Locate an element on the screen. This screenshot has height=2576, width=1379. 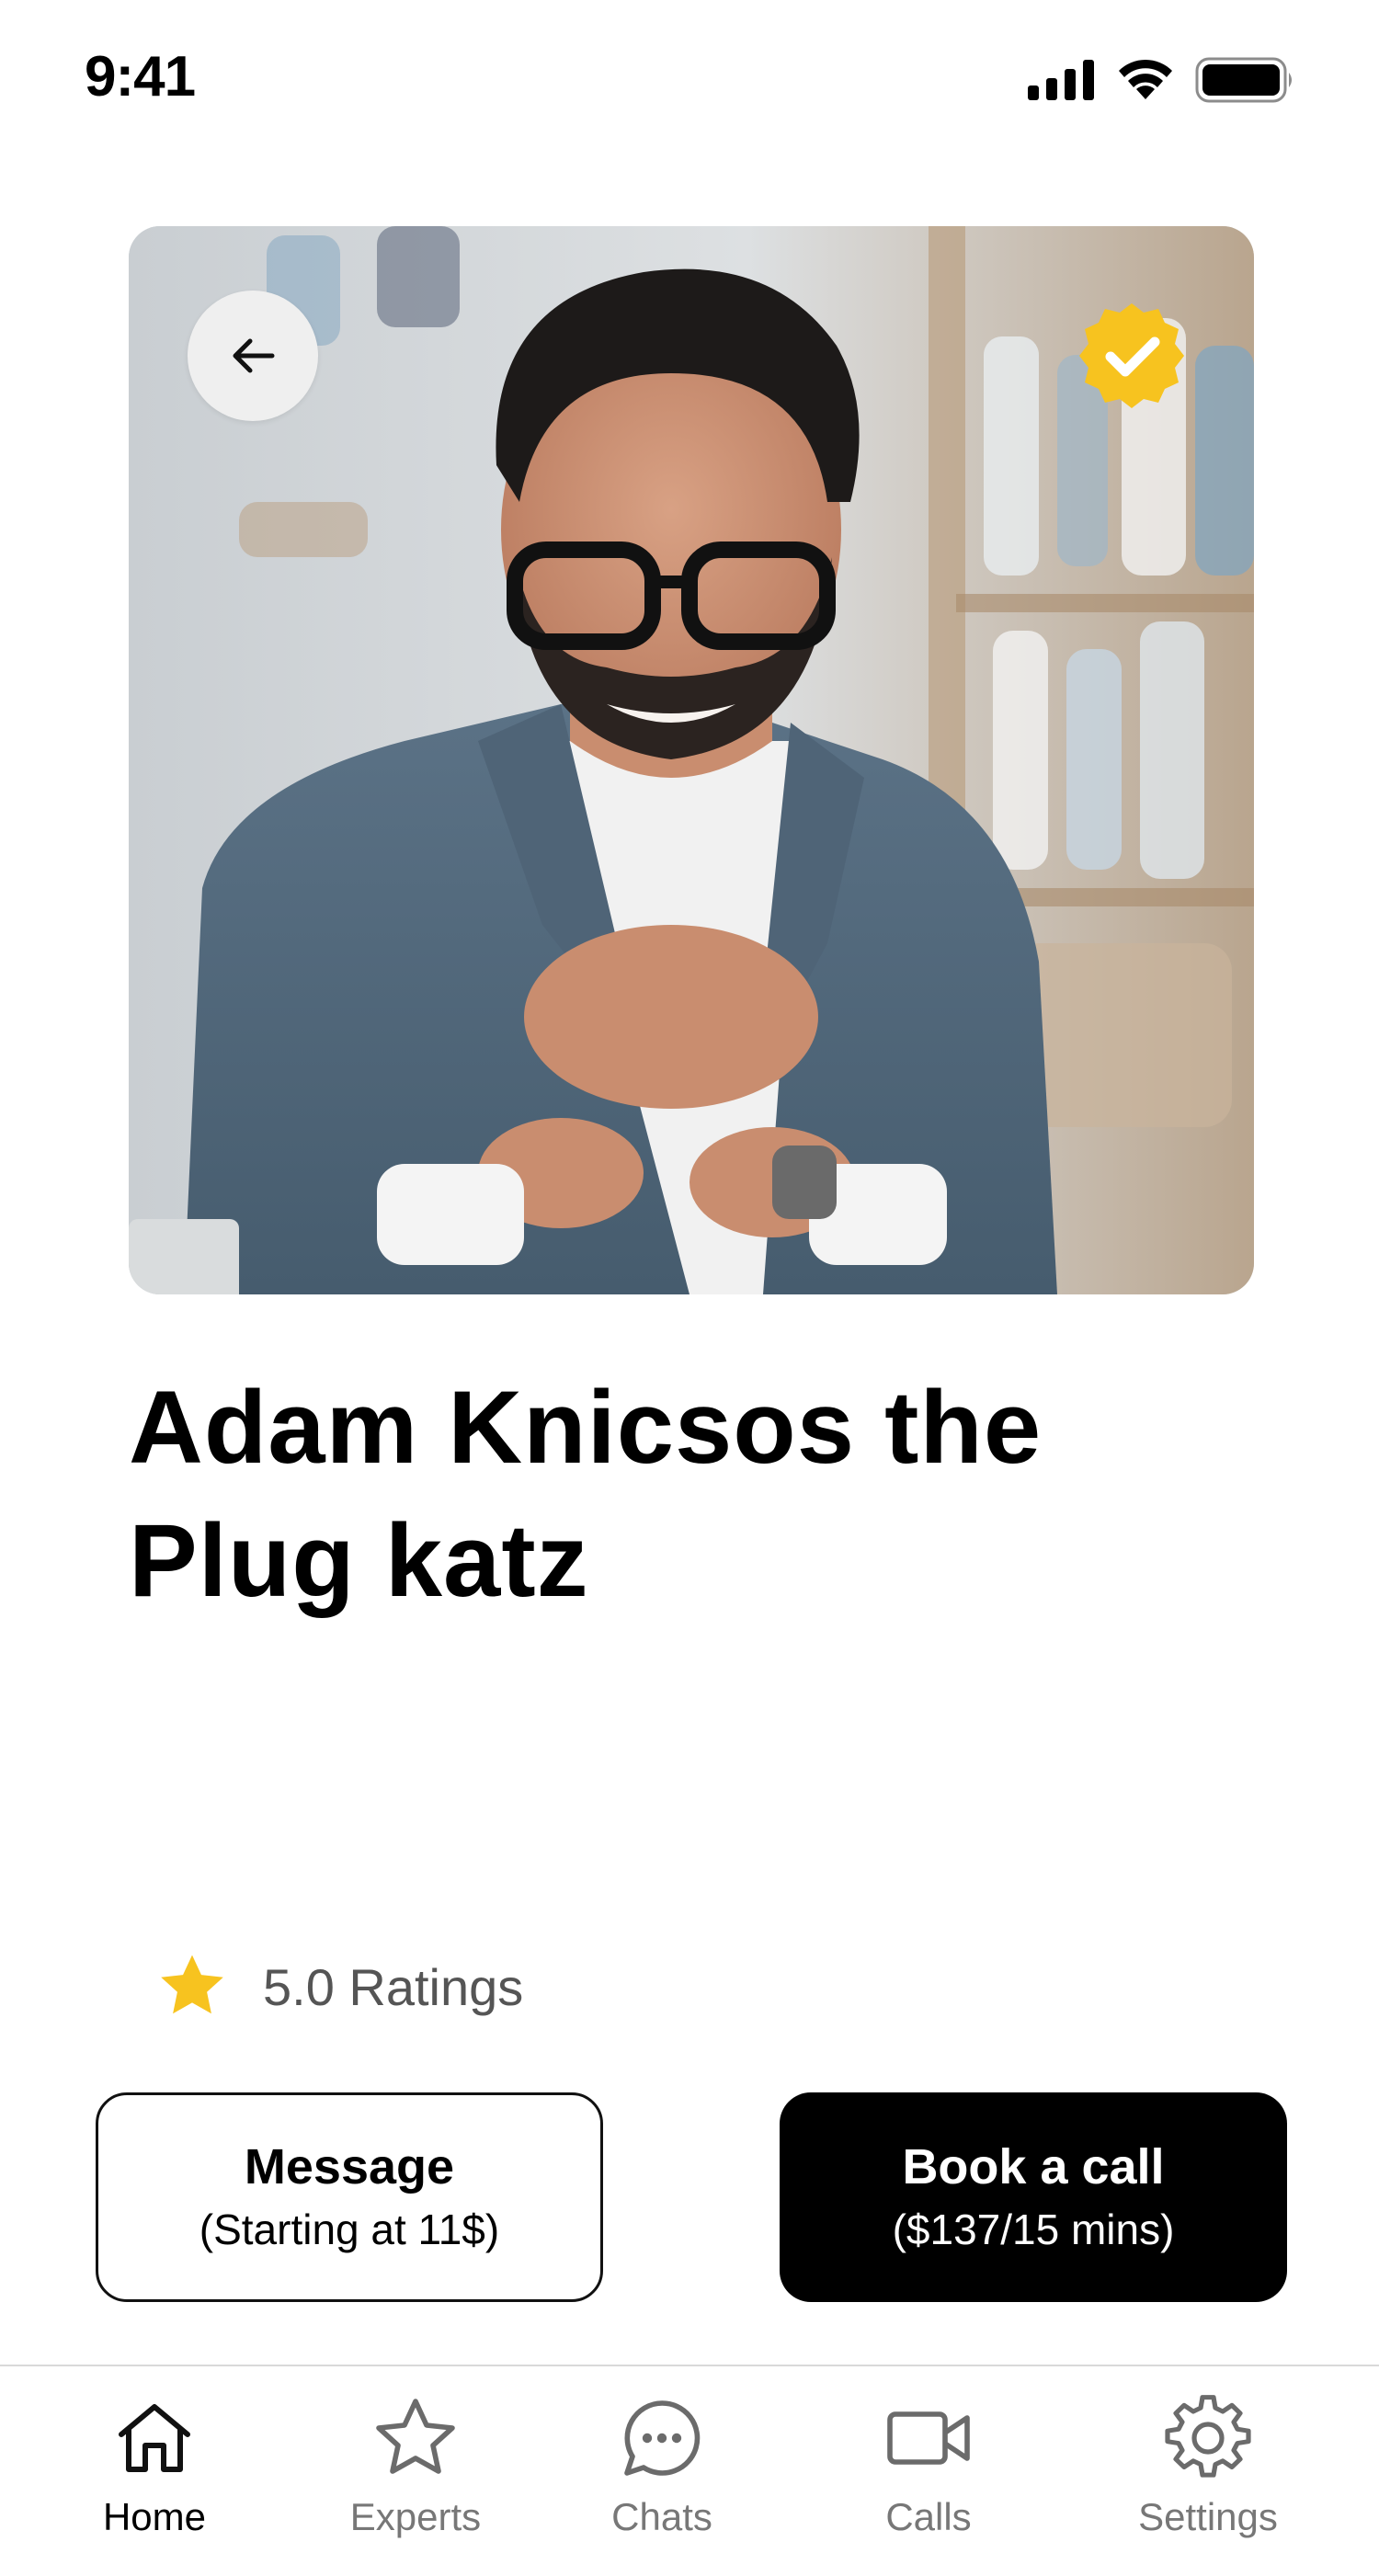
bottom-tab-bar: Home Experts Chats Calls Settings is located at coordinates (689, 2470).